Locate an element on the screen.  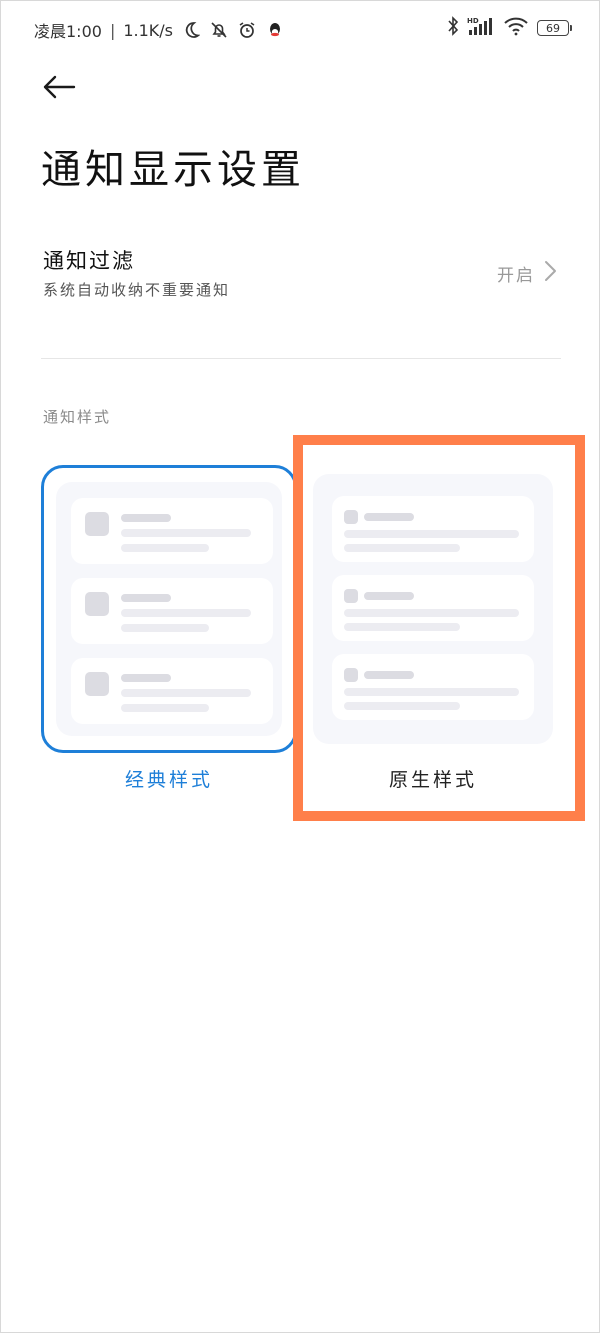
status-net-speed: 1.1K/s is located at coordinates (148, 30).